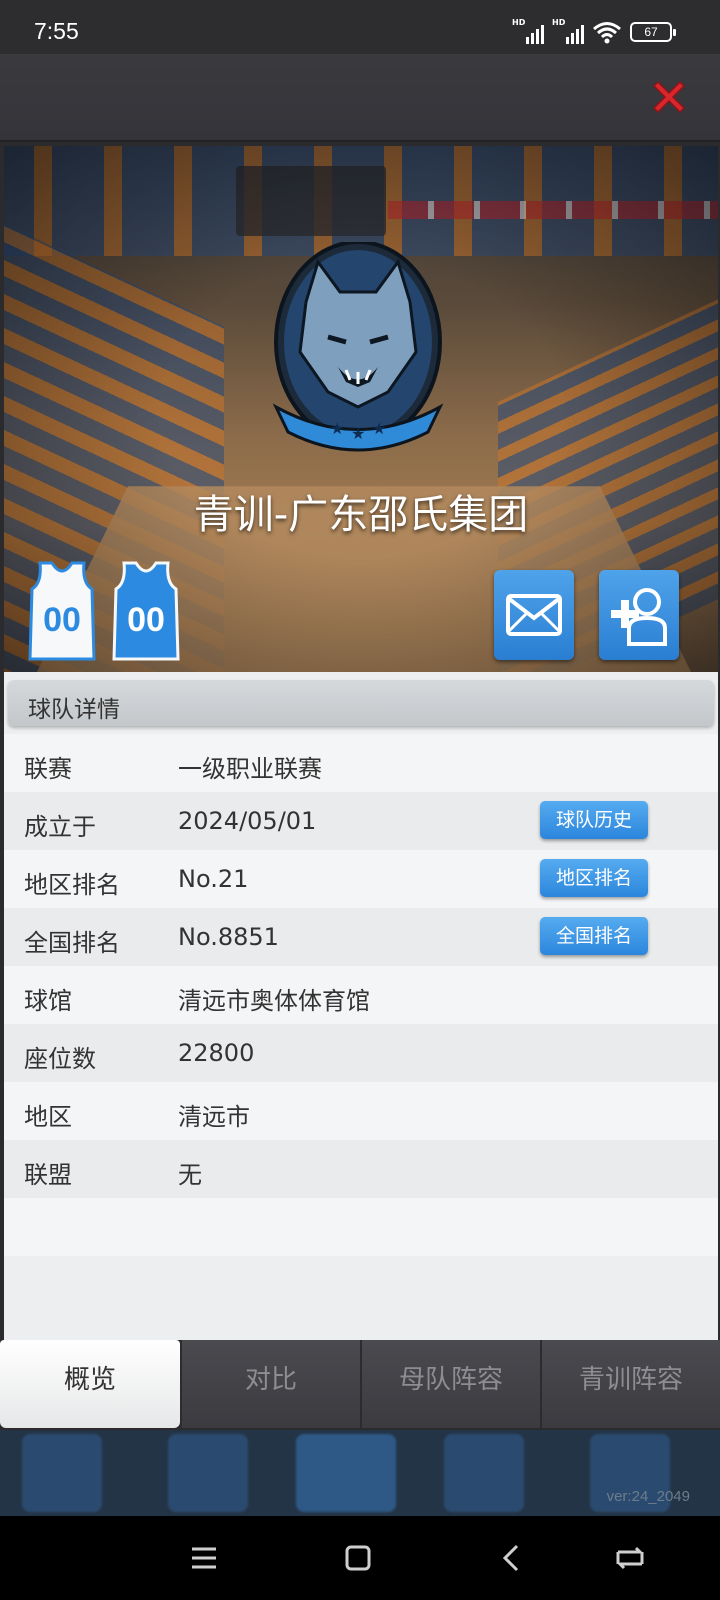 The width and height of the screenshot is (720, 1600). What do you see at coordinates (361, 937) in the screenshot?
I see `detail-row-national-rank: 全国排名 No.8851 全国排名` at bounding box center [361, 937].